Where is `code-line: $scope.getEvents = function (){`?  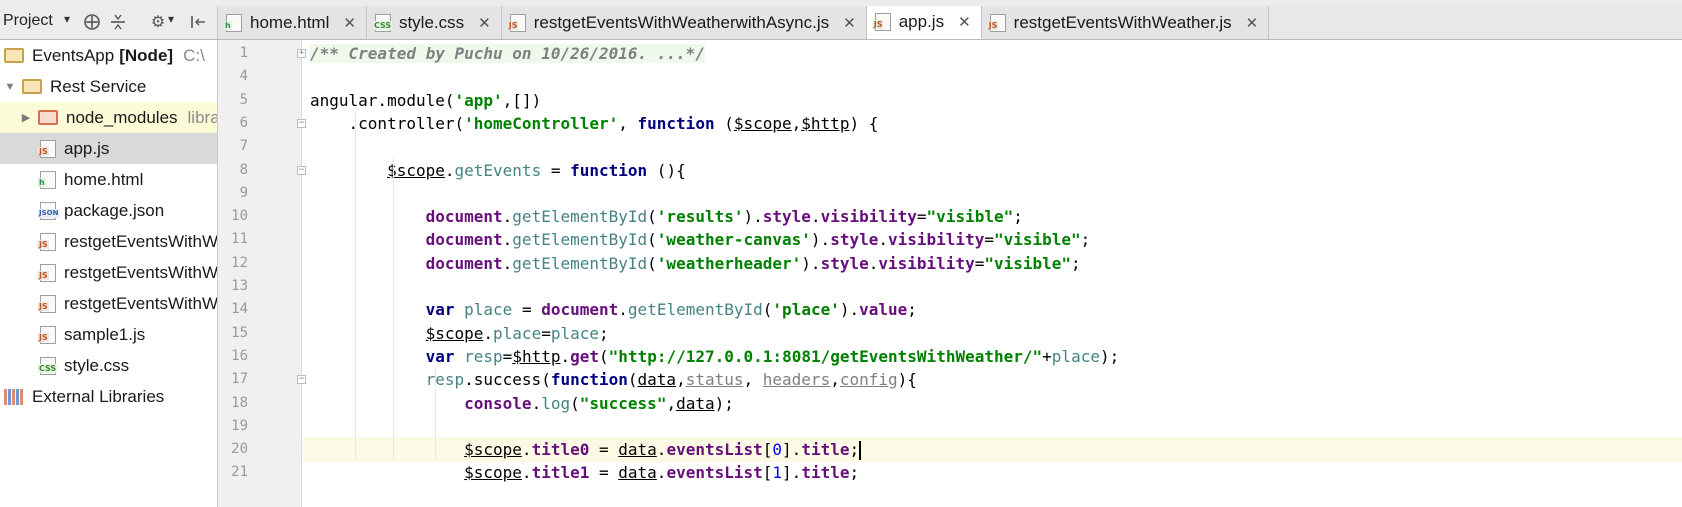 code-line: $scope.getEvents = function (){ is located at coordinates (992, 170).